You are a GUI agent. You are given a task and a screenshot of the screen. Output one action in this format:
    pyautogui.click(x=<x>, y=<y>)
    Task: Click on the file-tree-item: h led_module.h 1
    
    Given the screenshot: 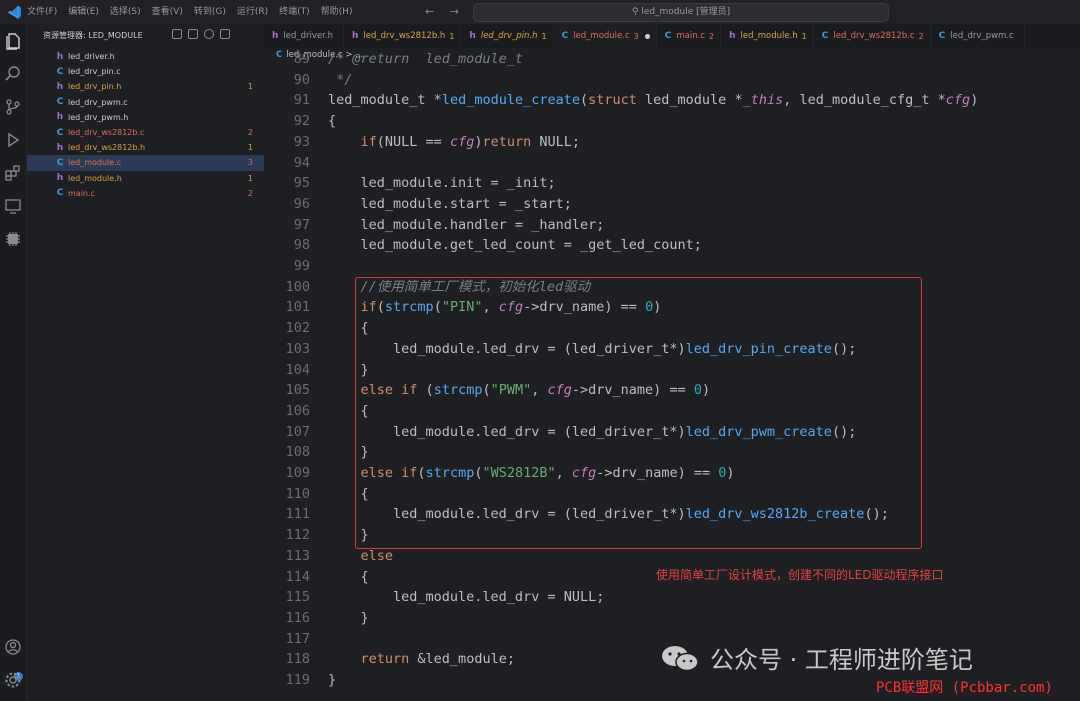 What is the action you would take?
    pyautogui.click(x=145, y=178)
    